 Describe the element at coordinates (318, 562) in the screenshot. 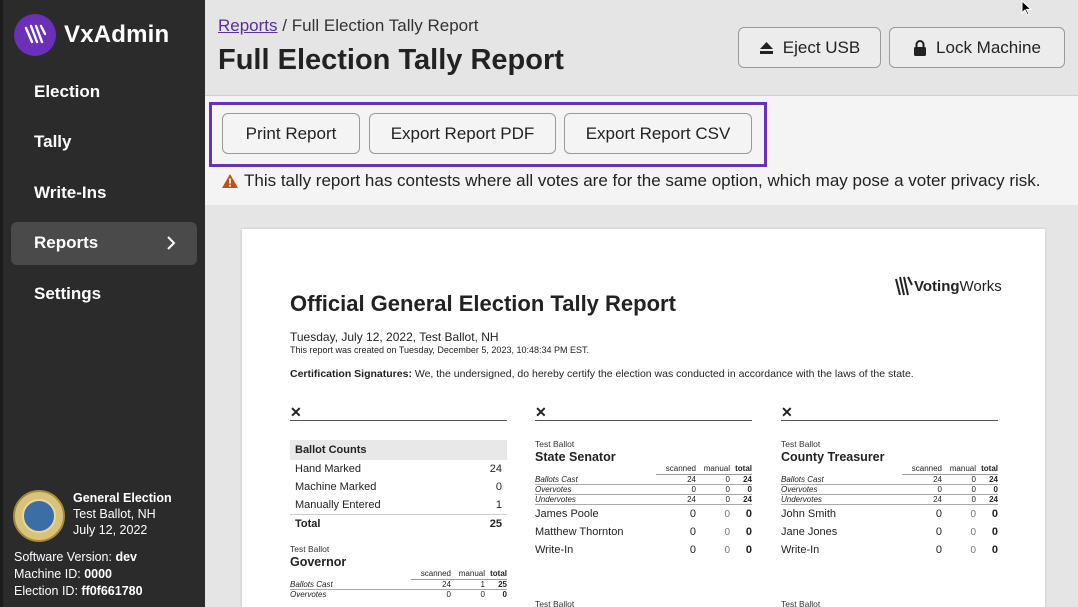

I see `contest-title: Governor` at that location.